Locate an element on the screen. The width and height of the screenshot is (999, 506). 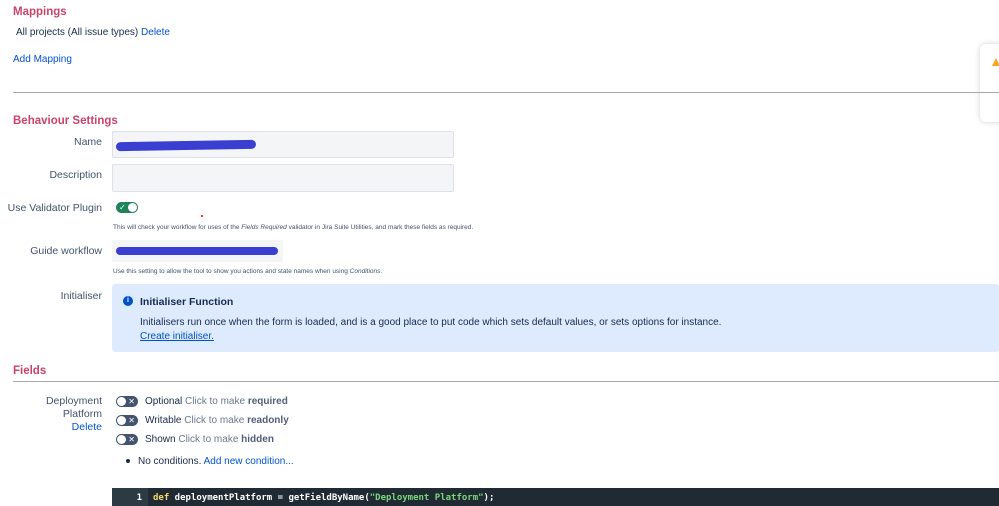
name-label: Name is located at coordinates (87, 142).